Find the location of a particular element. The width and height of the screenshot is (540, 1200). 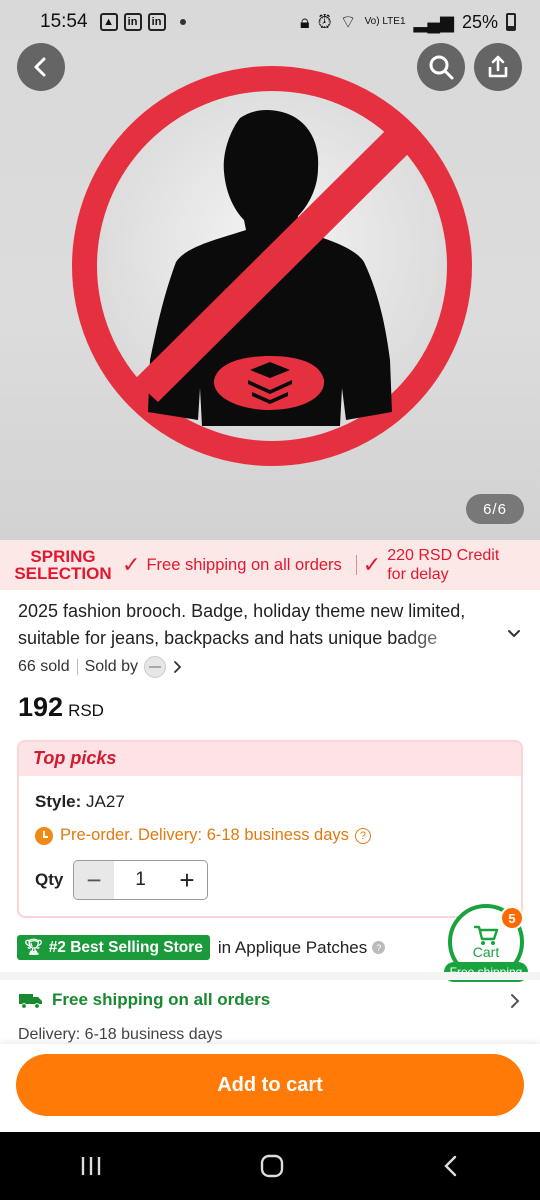

badge-line-2: SELECTION is located at coordinates (63, 573).